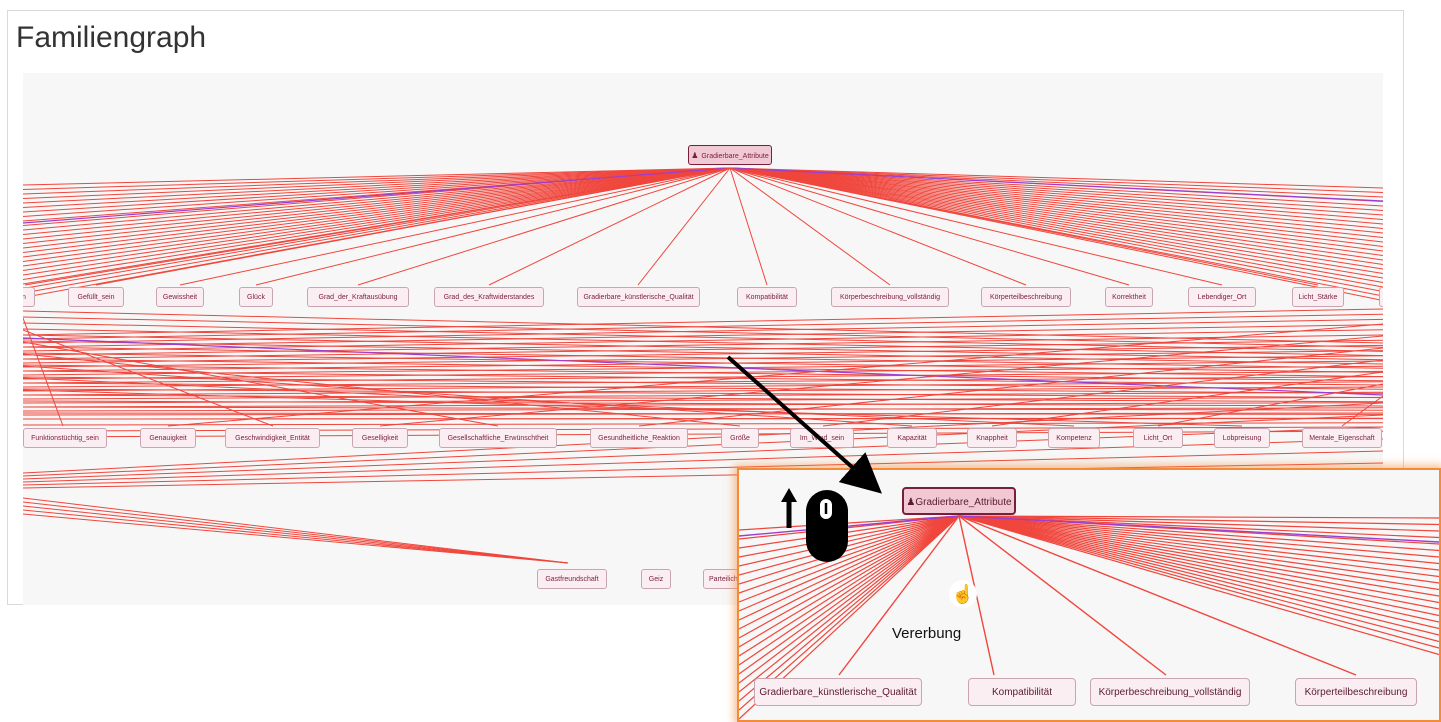 Image resolution: width=1441 pixels, height=722 pixels. I want to click on hand-pointer-icon: ☝, so click(963, 594).